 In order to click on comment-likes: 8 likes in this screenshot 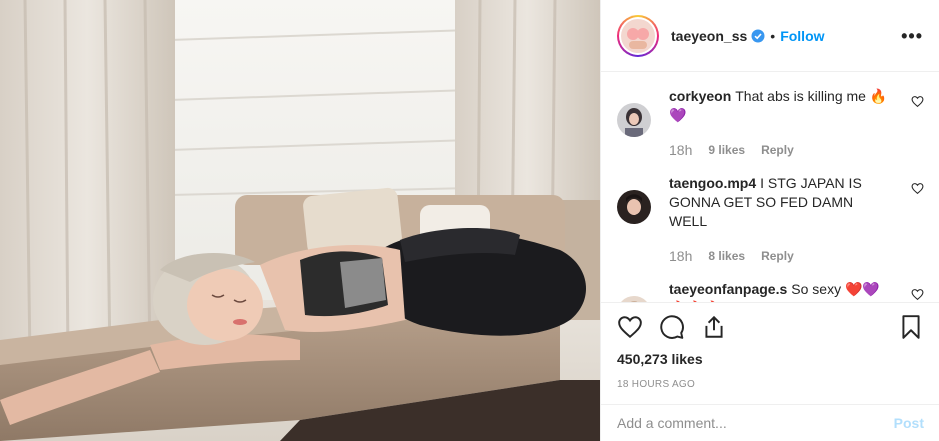, I will do `click(726, 256)`.